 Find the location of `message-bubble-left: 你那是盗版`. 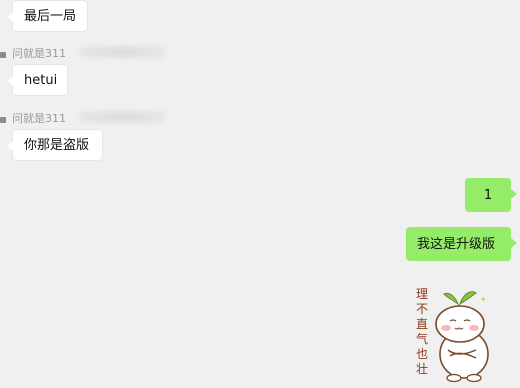

message-bubble-left: 你那是盗版 is located at coordinates (55, 145).